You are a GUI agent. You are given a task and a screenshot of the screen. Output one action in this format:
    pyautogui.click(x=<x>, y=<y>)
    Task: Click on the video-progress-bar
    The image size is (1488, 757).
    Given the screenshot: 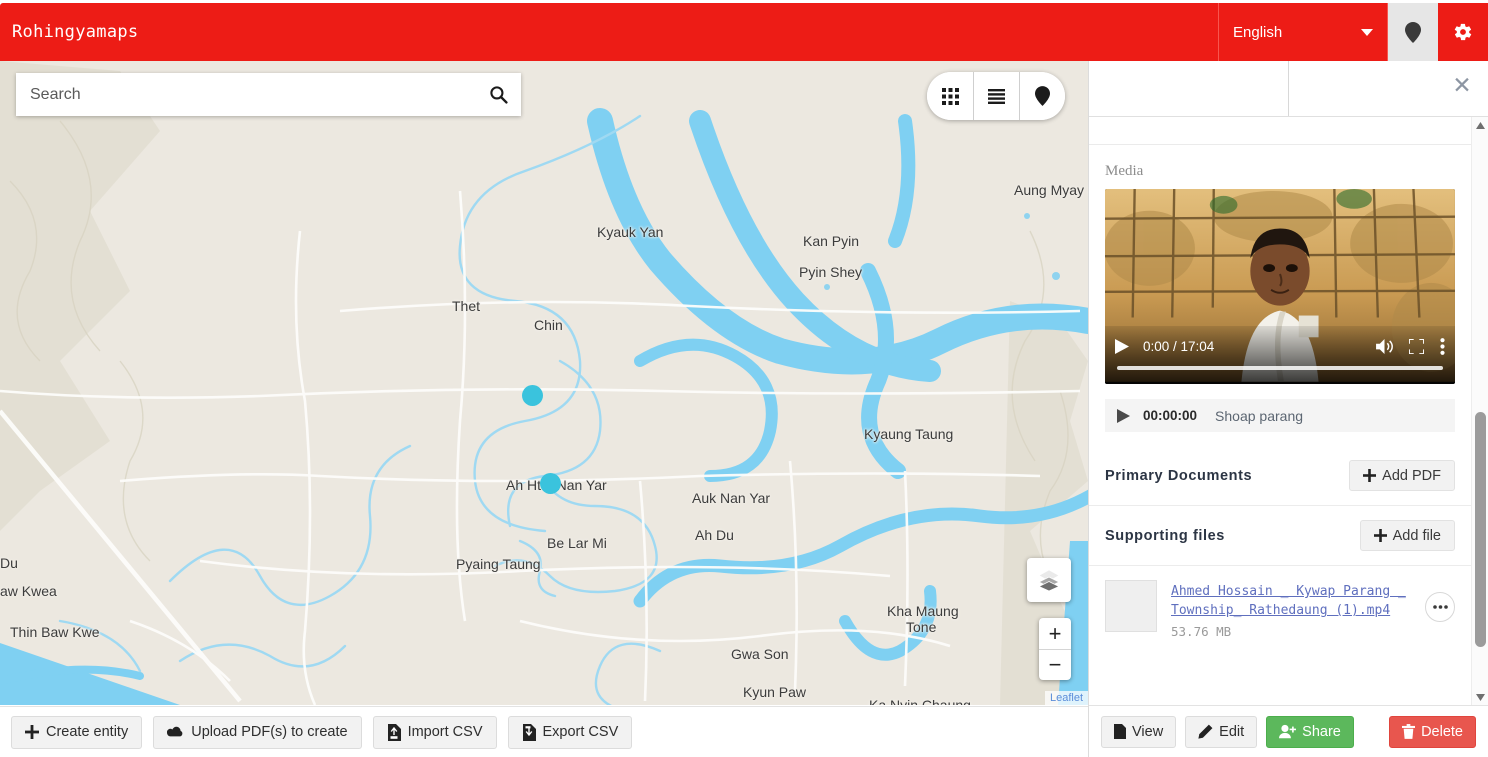 What is the action you would take?
    pyautogui.click(x=1280, y=368)
    